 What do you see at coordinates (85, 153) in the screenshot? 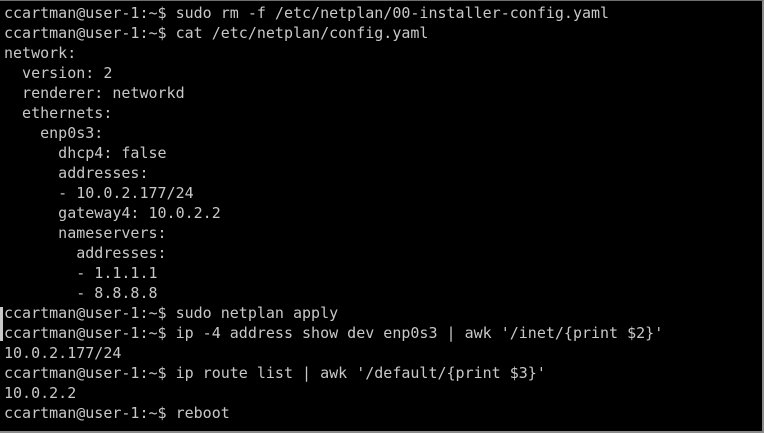
I see `terminal-line: dhcp4: false` at bounding box center [85, 153].